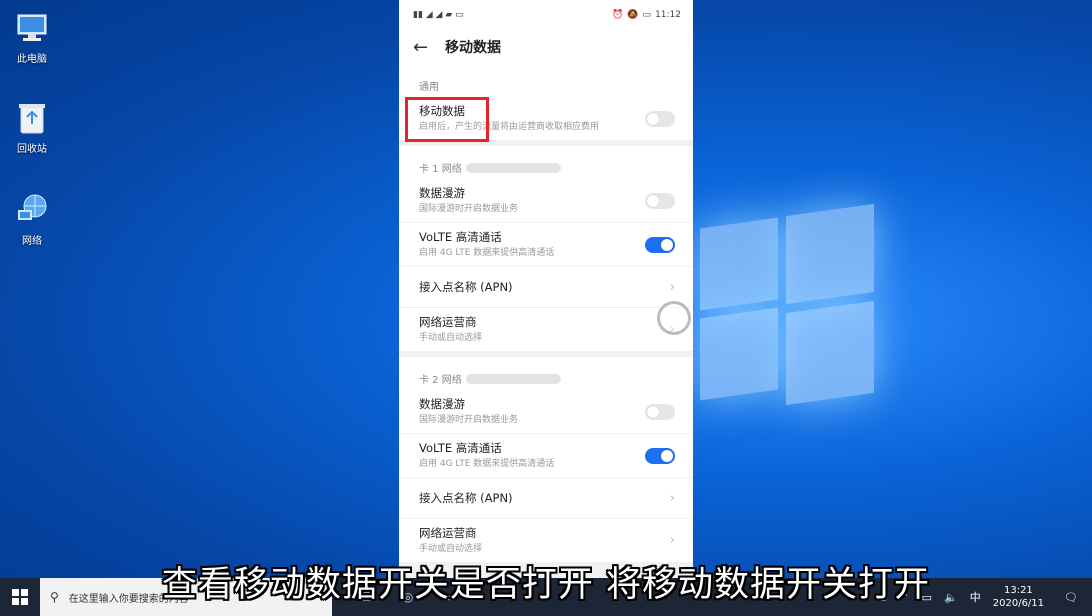 This screenshot has height=616, width=1092. Describe the element at coordinates (32, 59) in the screenshot. I see `desktop-icon-label: 此电脑` at that location.